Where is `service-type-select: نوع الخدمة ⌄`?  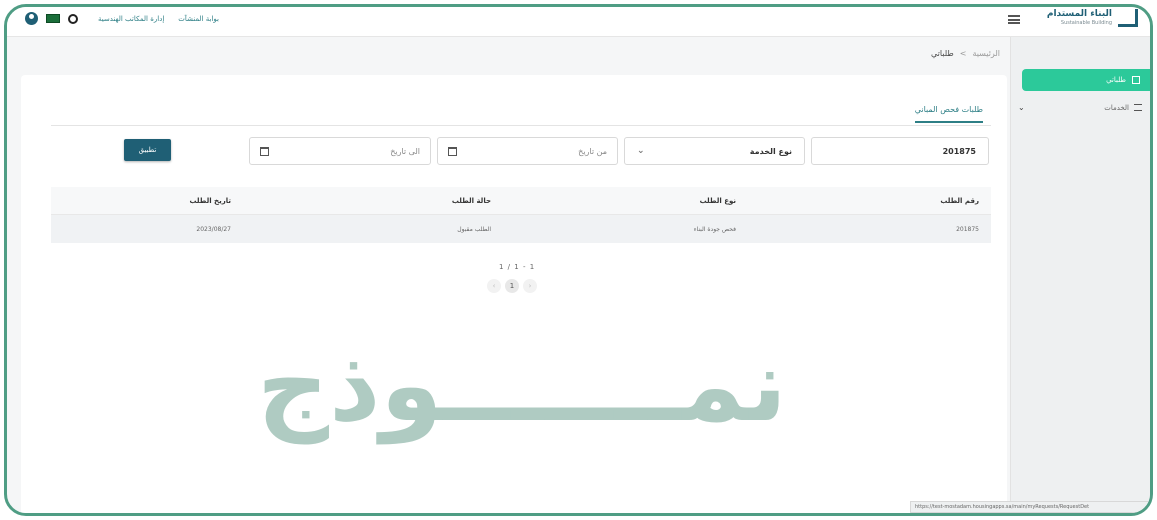
service-type-select: نوع الخدمة ⌄ is located at coordinates (714, 151).